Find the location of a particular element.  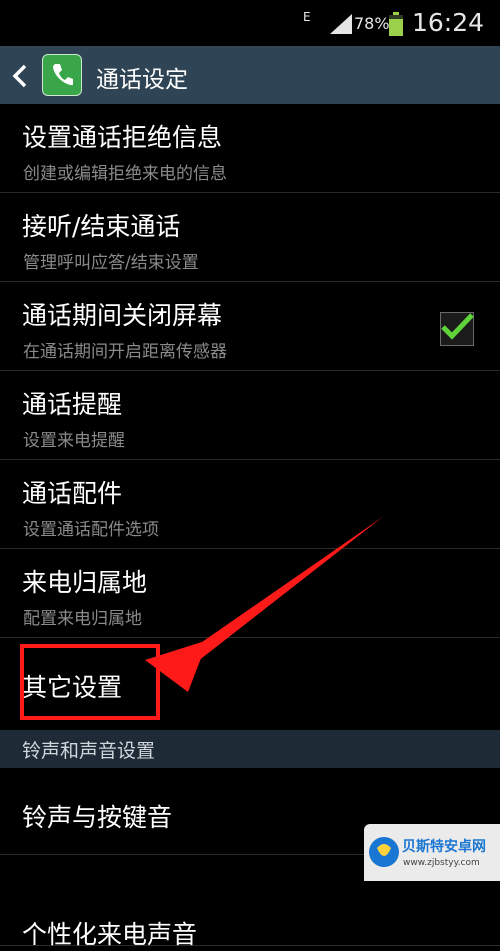

page-title: 通话设定 is located at coordinates (142, 80).